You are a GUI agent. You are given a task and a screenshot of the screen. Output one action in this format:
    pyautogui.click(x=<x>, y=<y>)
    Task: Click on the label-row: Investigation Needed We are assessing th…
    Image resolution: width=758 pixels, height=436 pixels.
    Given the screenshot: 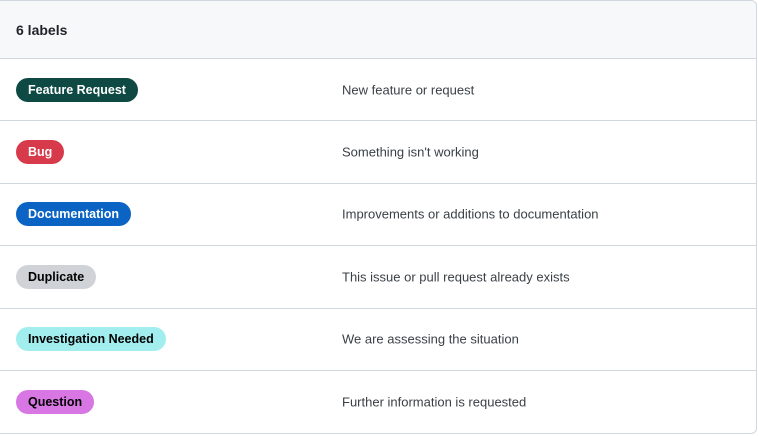 What is the action you would take?
    pyautogui.click(x=378, y=340)
    